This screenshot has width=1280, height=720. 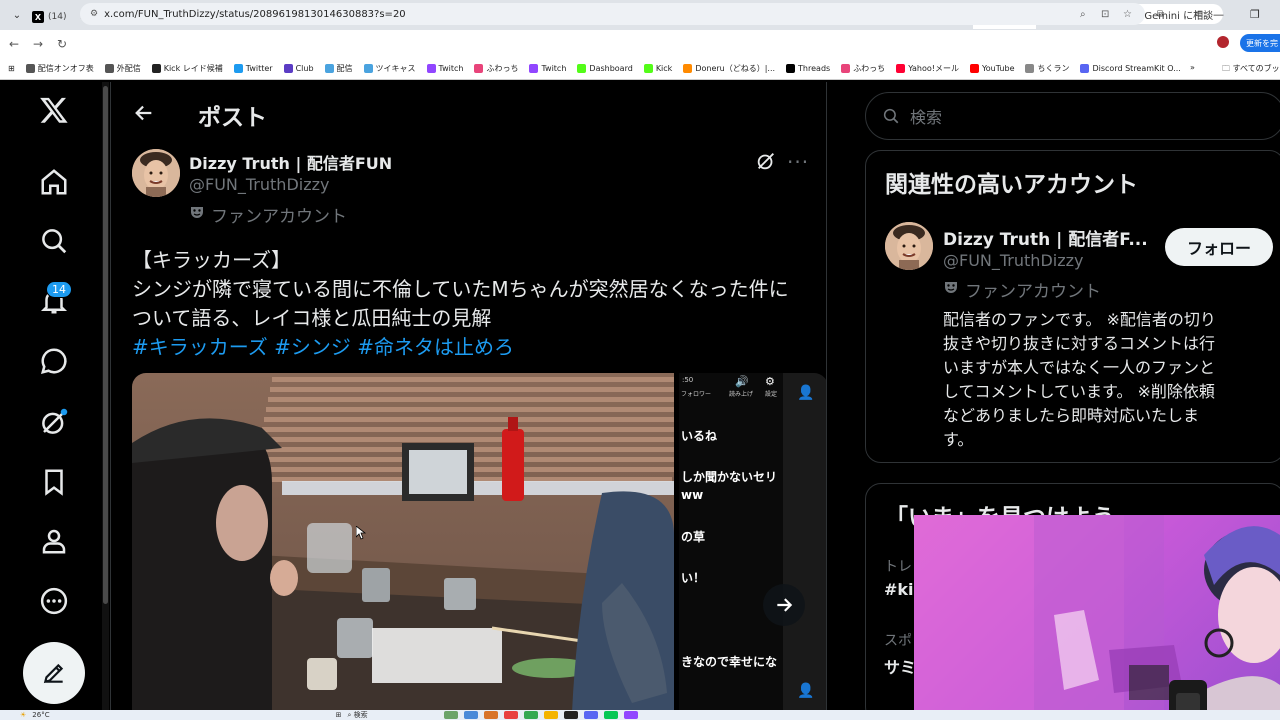 I want to click on install-app-icon: ⊡, so click(x=1105, y=14).